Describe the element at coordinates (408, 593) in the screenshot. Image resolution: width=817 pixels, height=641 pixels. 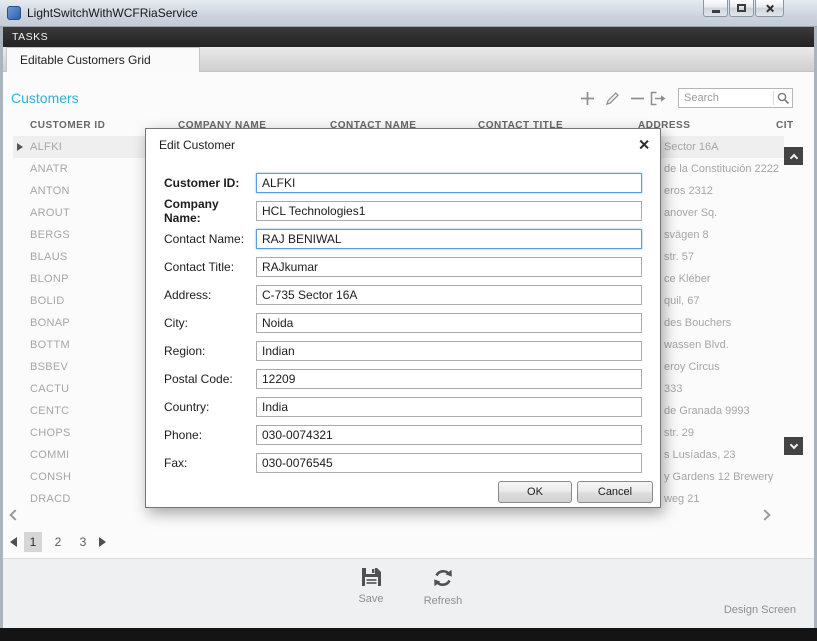
I see `command-bar: Save Refresh Design Screen` at that location.